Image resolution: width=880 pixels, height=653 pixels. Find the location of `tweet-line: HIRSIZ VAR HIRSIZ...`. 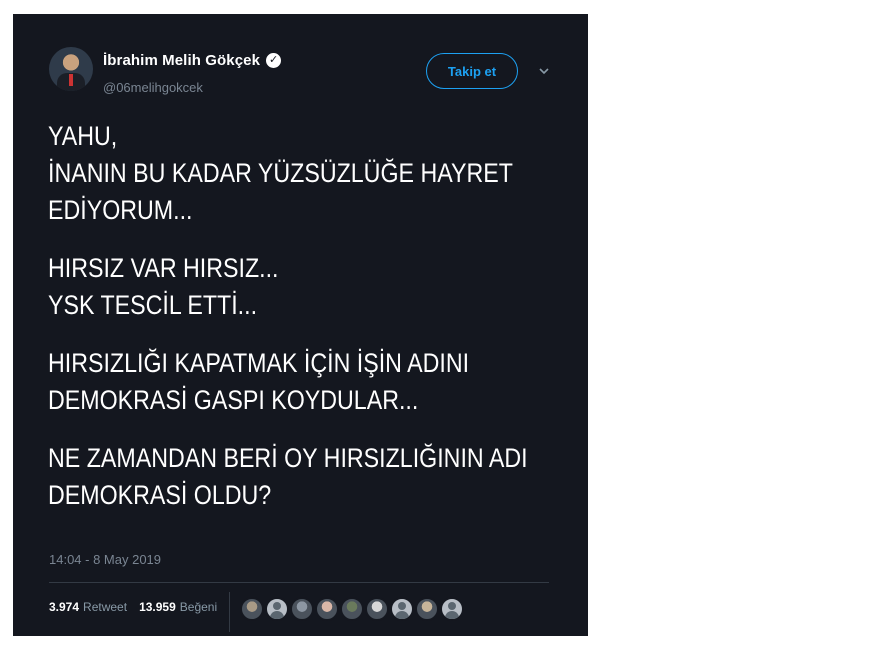

tweet-line: HIRSIZ VAR HIRSIZ... is located at coordinates (163, 268).